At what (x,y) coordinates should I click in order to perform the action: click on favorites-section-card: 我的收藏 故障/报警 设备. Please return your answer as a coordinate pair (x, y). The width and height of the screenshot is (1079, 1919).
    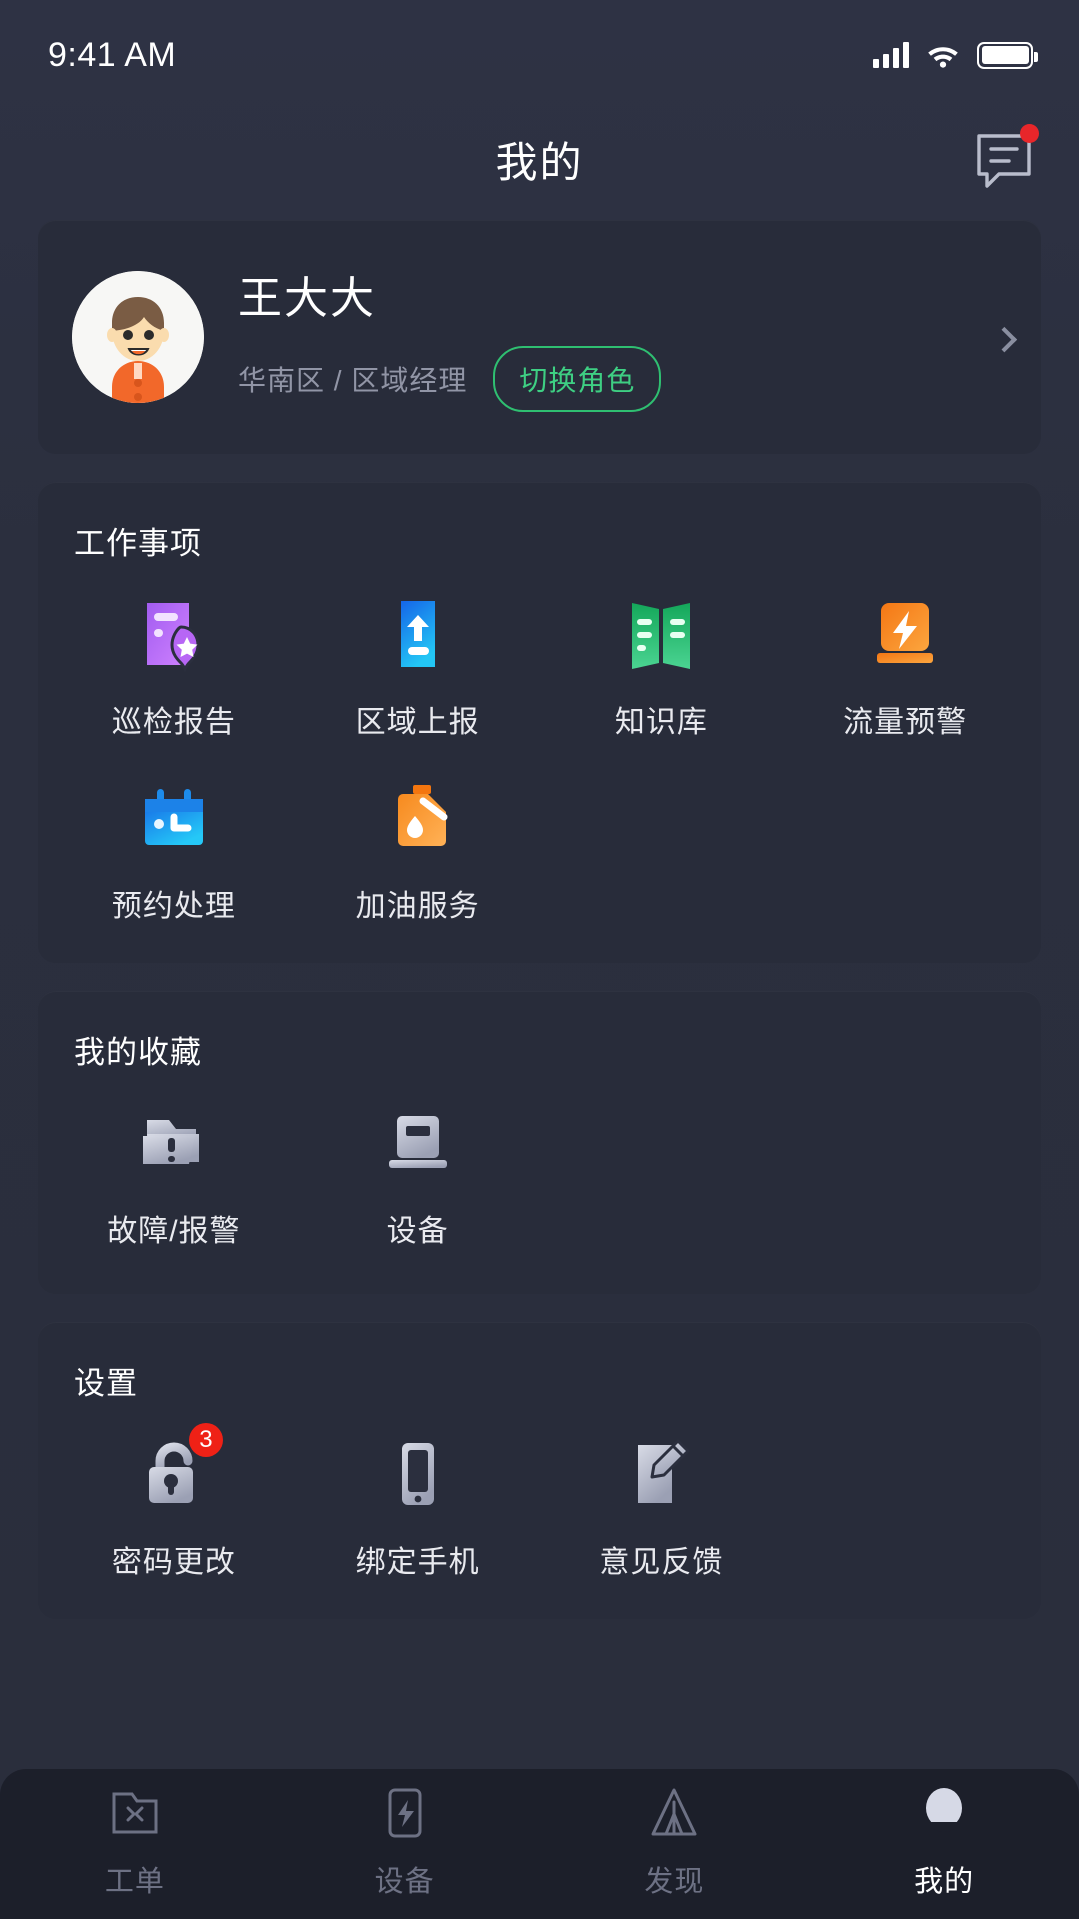
    Looking at the image, I should click on (539, 1142).